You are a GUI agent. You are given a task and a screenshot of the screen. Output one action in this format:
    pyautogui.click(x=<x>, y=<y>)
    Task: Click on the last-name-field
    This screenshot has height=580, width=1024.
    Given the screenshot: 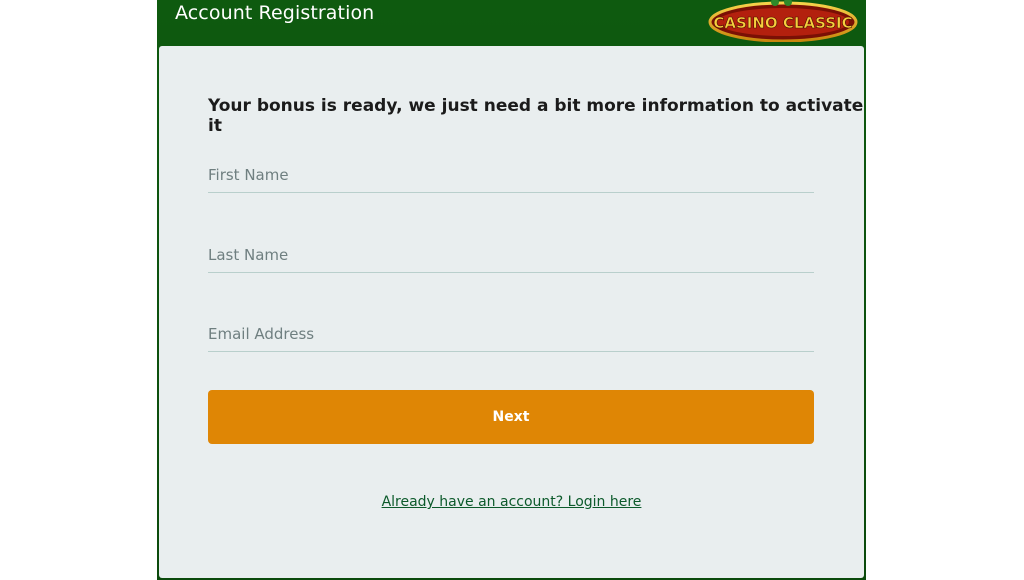 What is the action you would take?
    pyautogui.click(x=511, y=255)
    